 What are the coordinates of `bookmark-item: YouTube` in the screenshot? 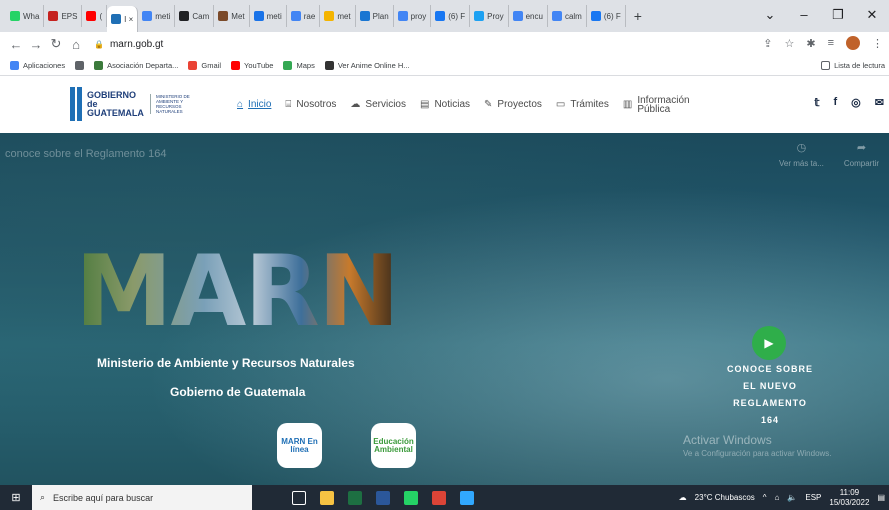 It's located at (252, 65).